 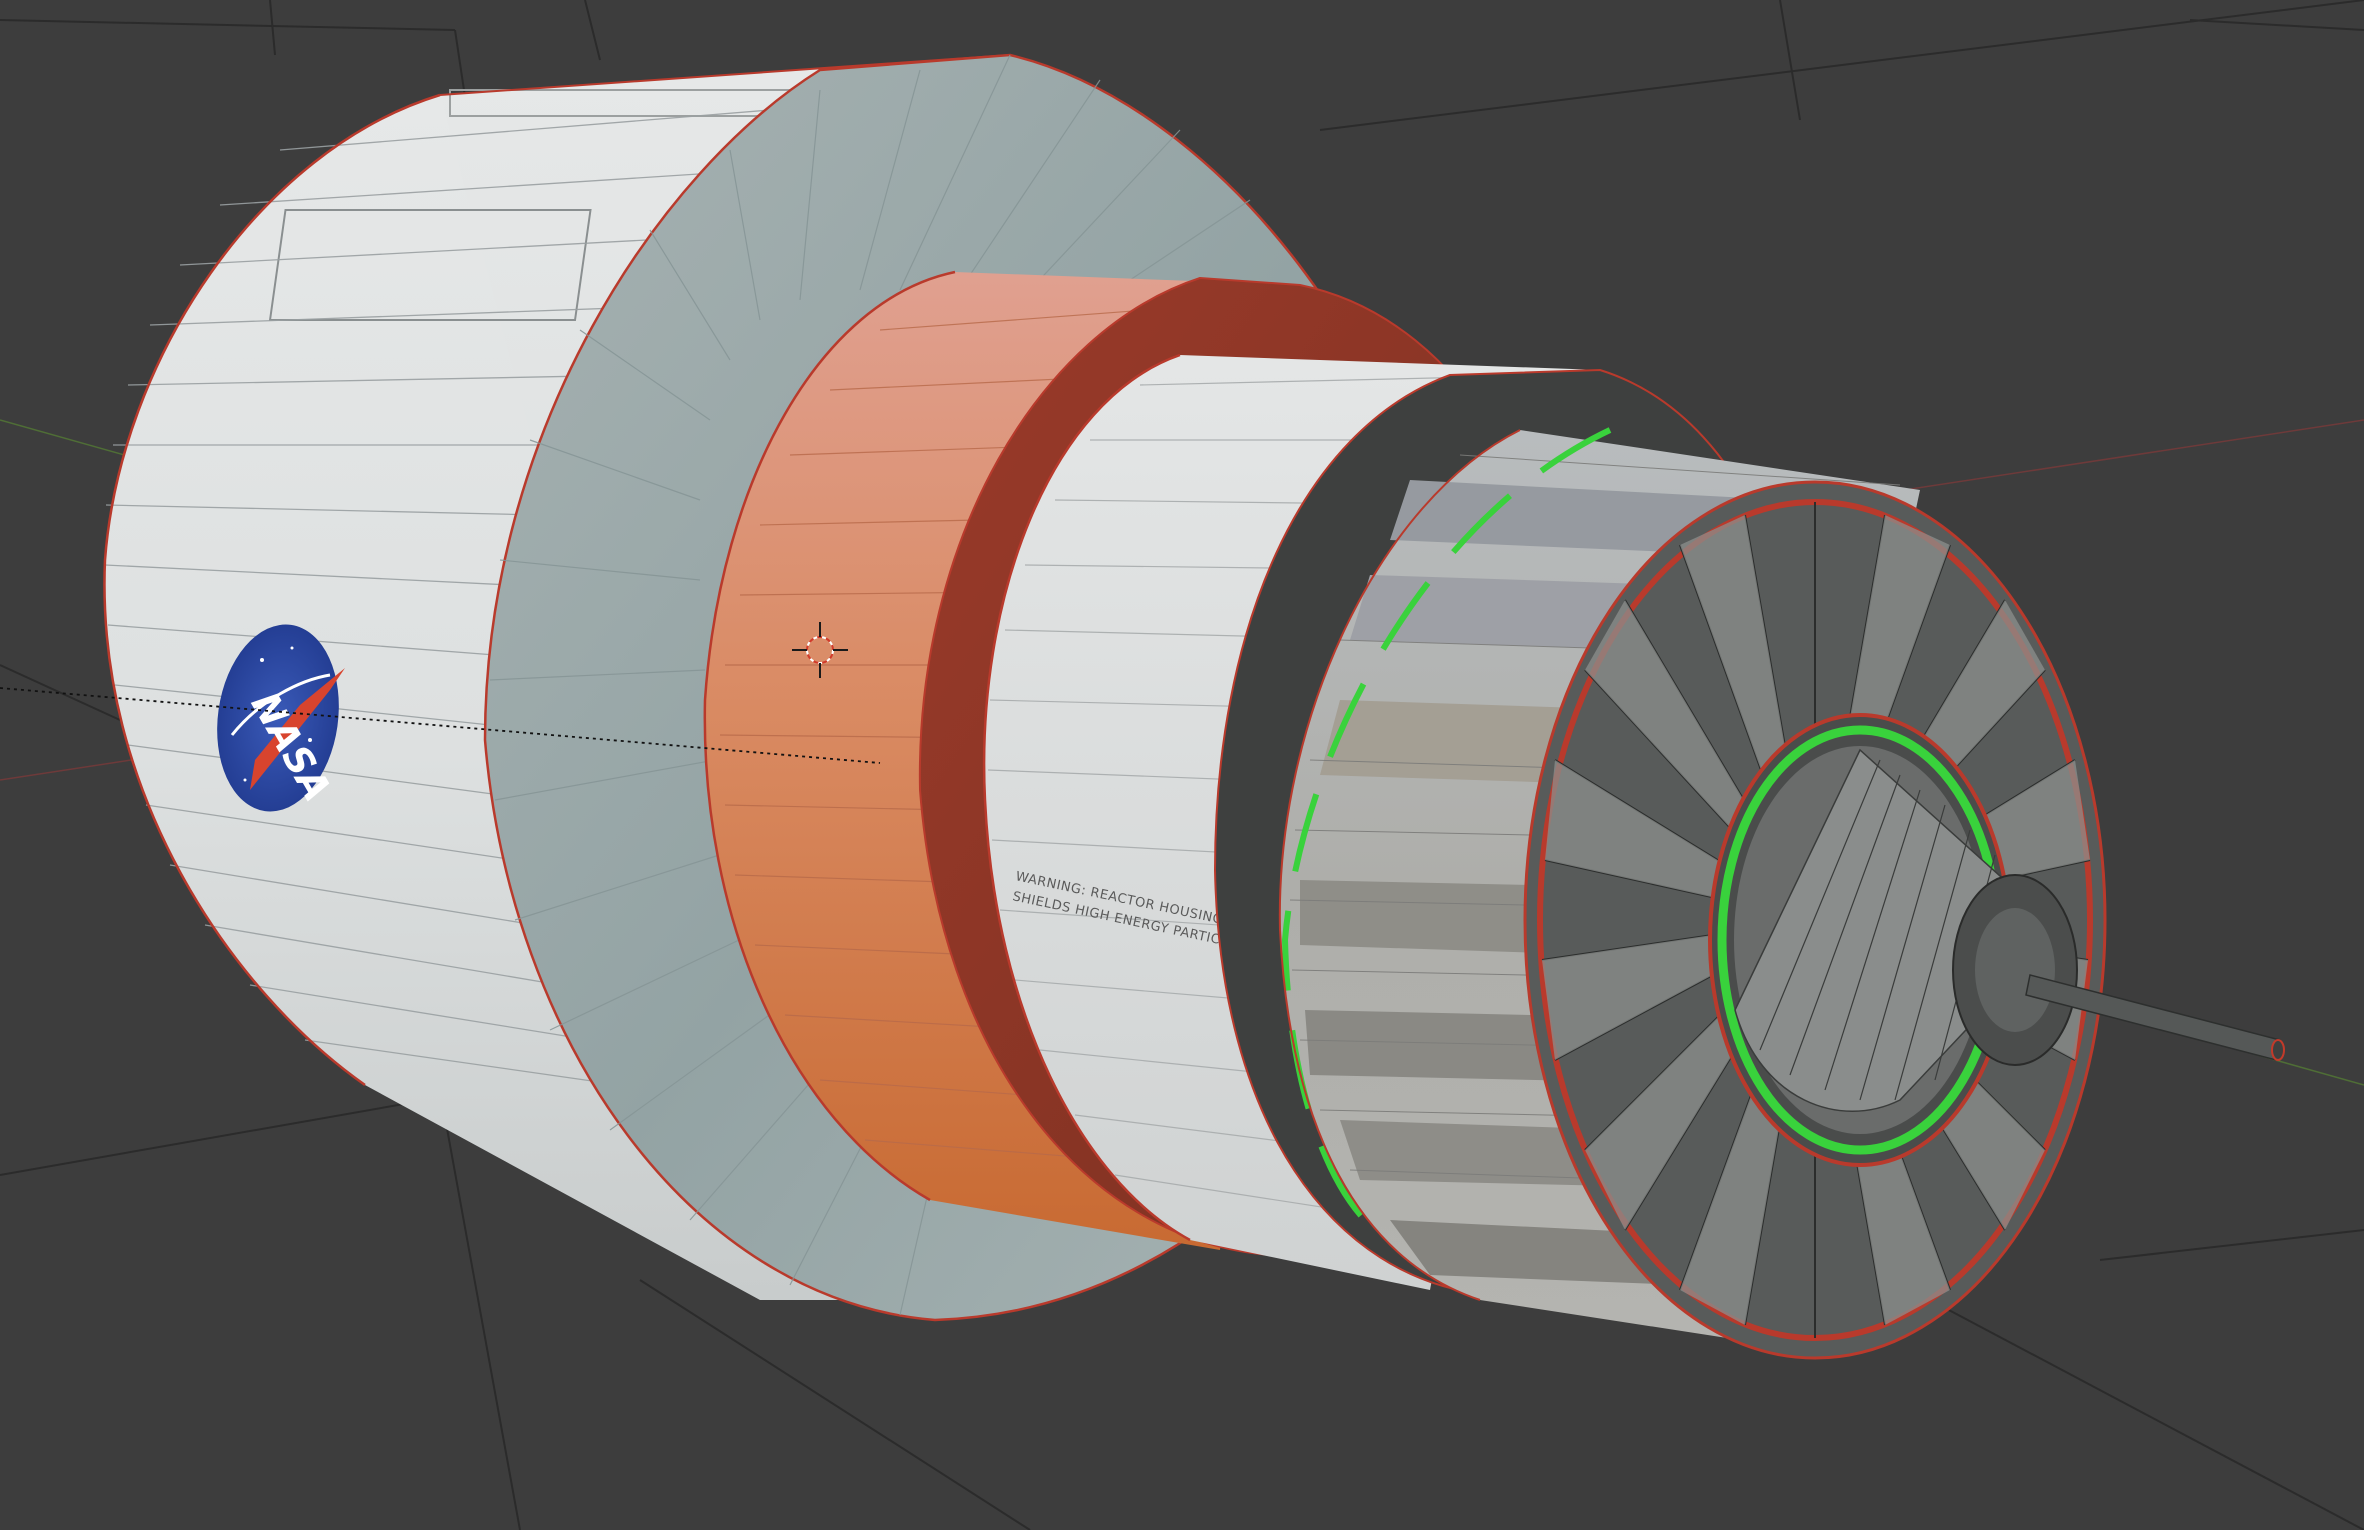 I want to click on front-face-disk, so click(x=1815, y=920).